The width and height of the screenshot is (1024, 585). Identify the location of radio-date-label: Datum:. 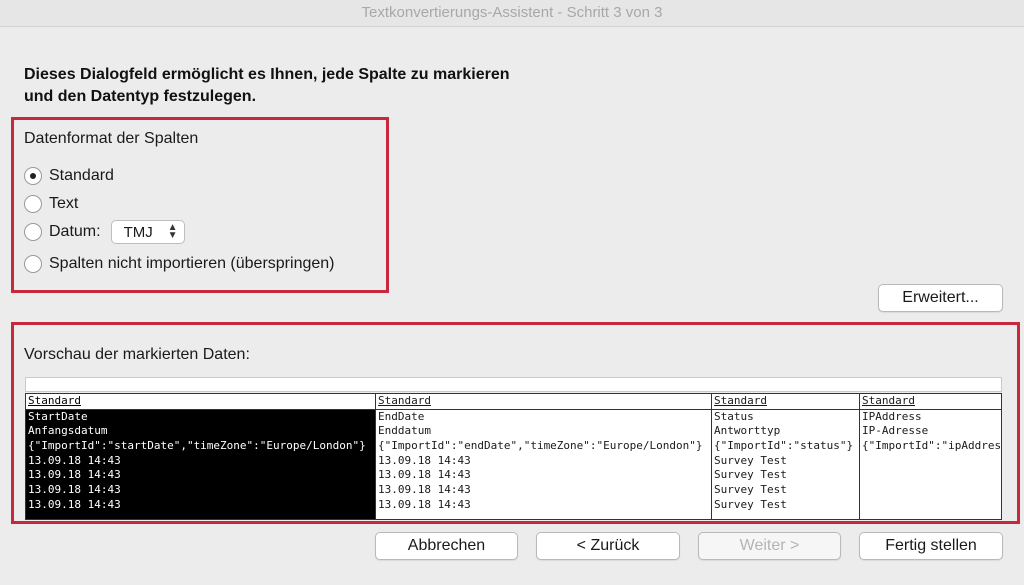
(75, 231).